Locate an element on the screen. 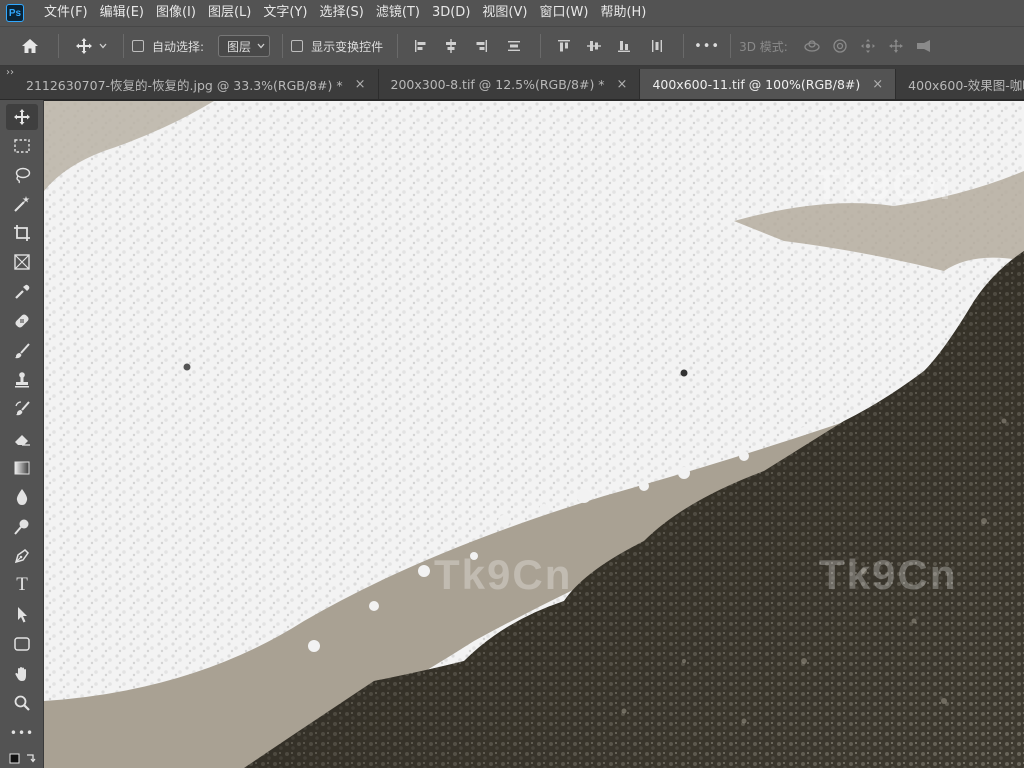 This screenshot has height=768, width=1024. document-tab-active: 400x600-11.tif @ 100%(RGB/8#) × is located at coordinates (768, 84).